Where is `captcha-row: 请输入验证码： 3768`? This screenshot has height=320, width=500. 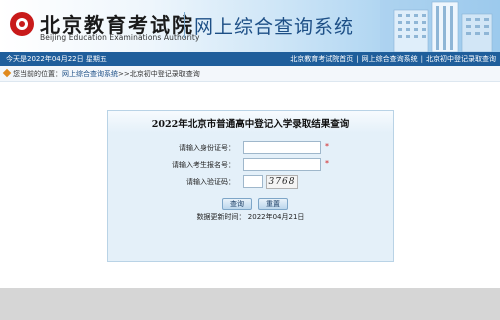 captcha-row: 请输入验证码： 3768 is located at coordinates (250, 182).